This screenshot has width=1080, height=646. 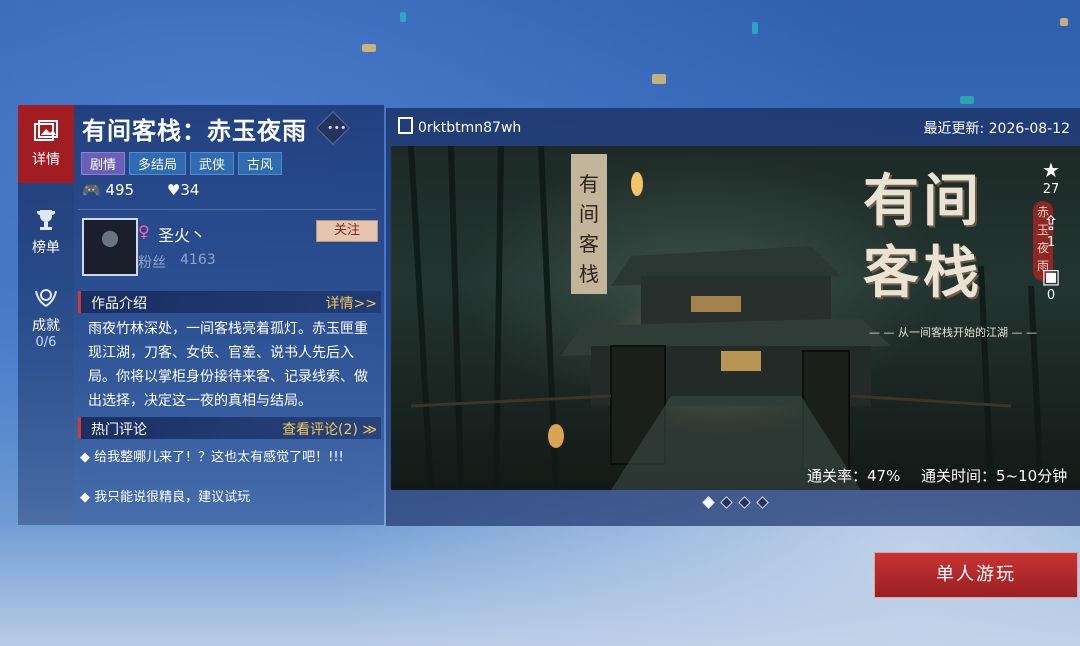 I want to click on intro-header: 作品介绍 详情>>, so click(x=229, y=302).